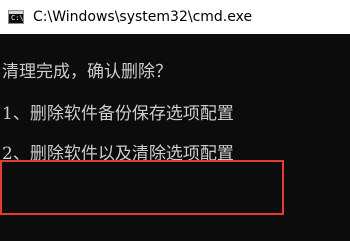 Image resolution: width=350 pixels, height=241 pixels. I want to click on cmd-icon-prompt: C:\, so click(17, 18).